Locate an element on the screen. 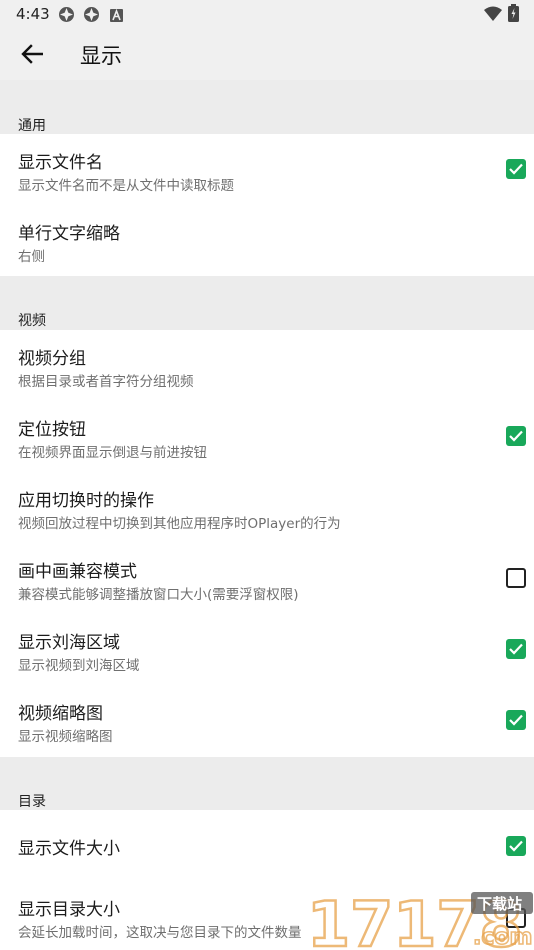 The width and height of the screenshot is (534, 950). setting-title: 显示目录大小 is located at coordinates (69, 910).